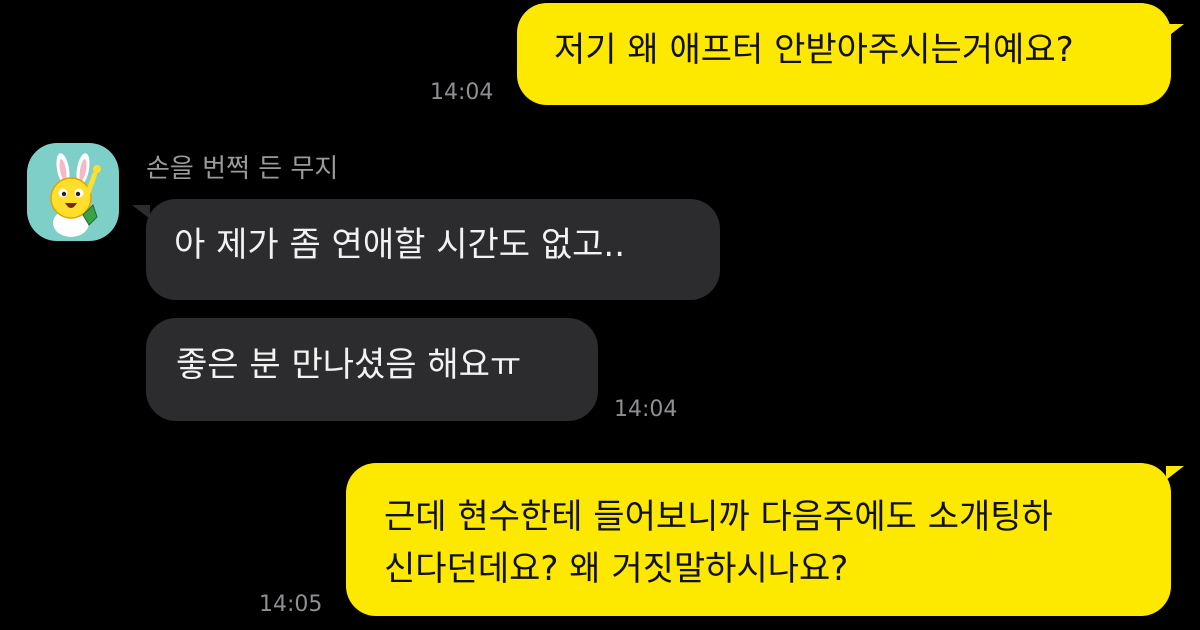 The height and width of the screenshot is (630, 1200). What do you see at coordinates (400, 245) in the screenshot?
I see `message-text: 아 제가 좀 연애할 시간도 없고..` at bounding box center [400, 245].